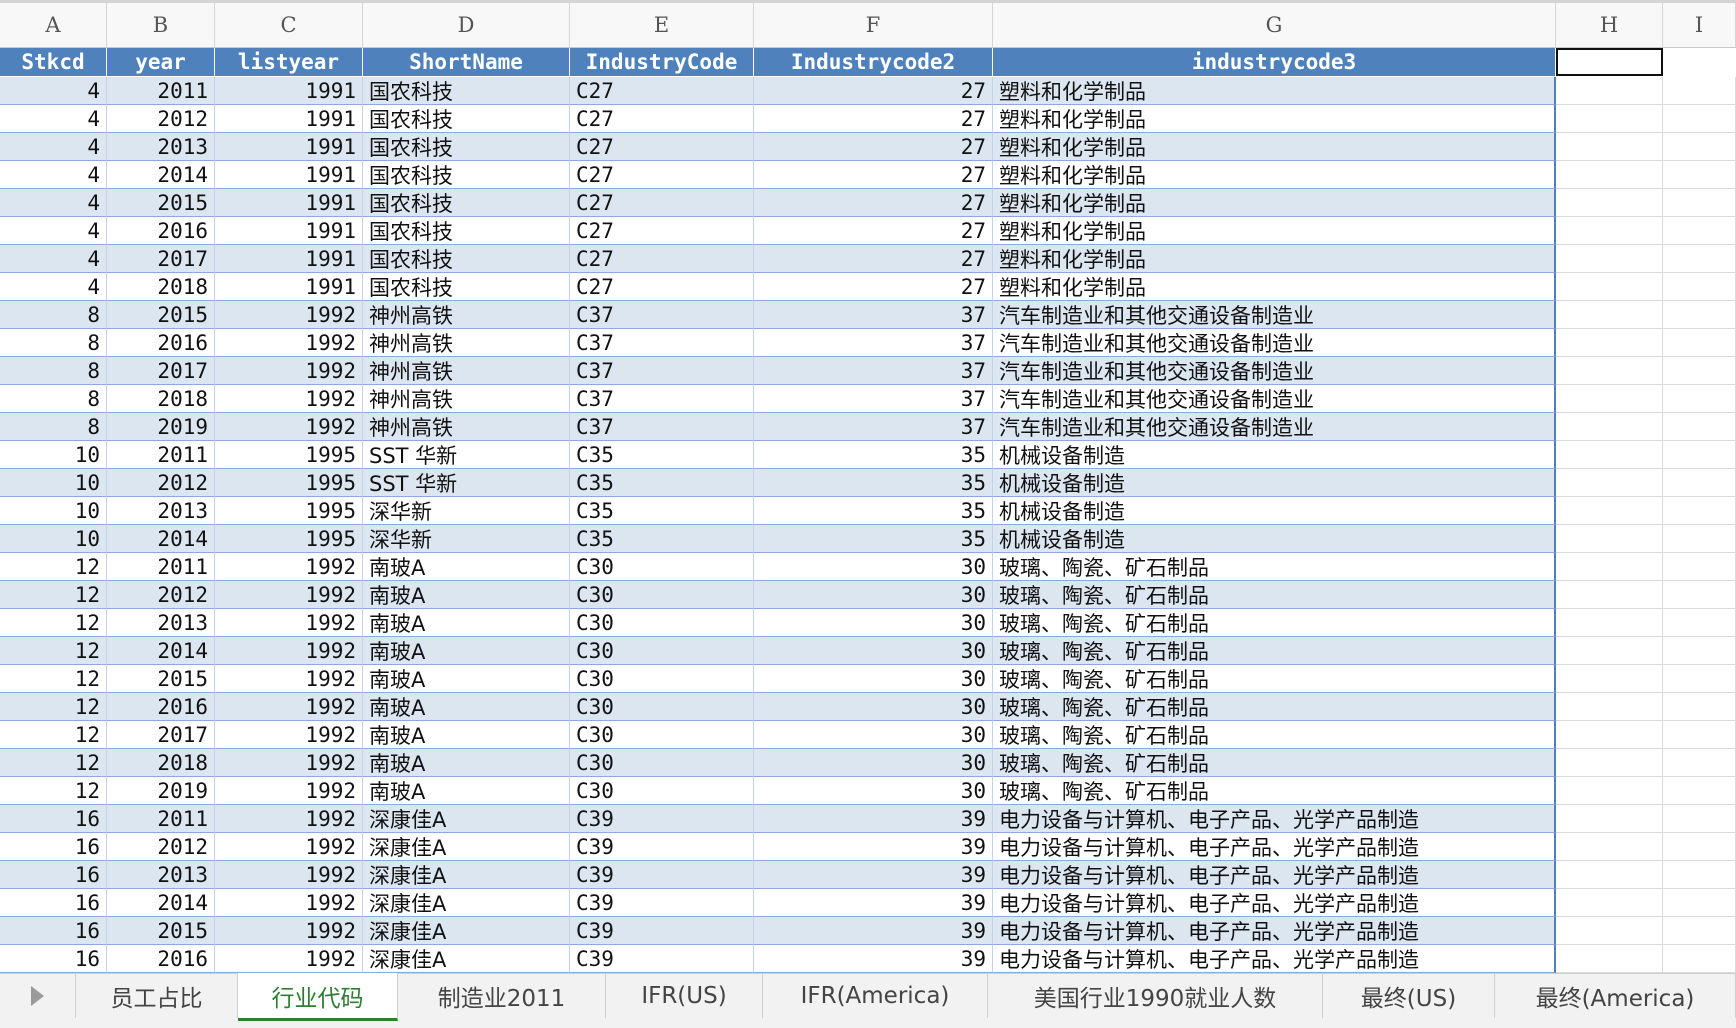  I want to click on cell-b: 2018, so click(161, 399).